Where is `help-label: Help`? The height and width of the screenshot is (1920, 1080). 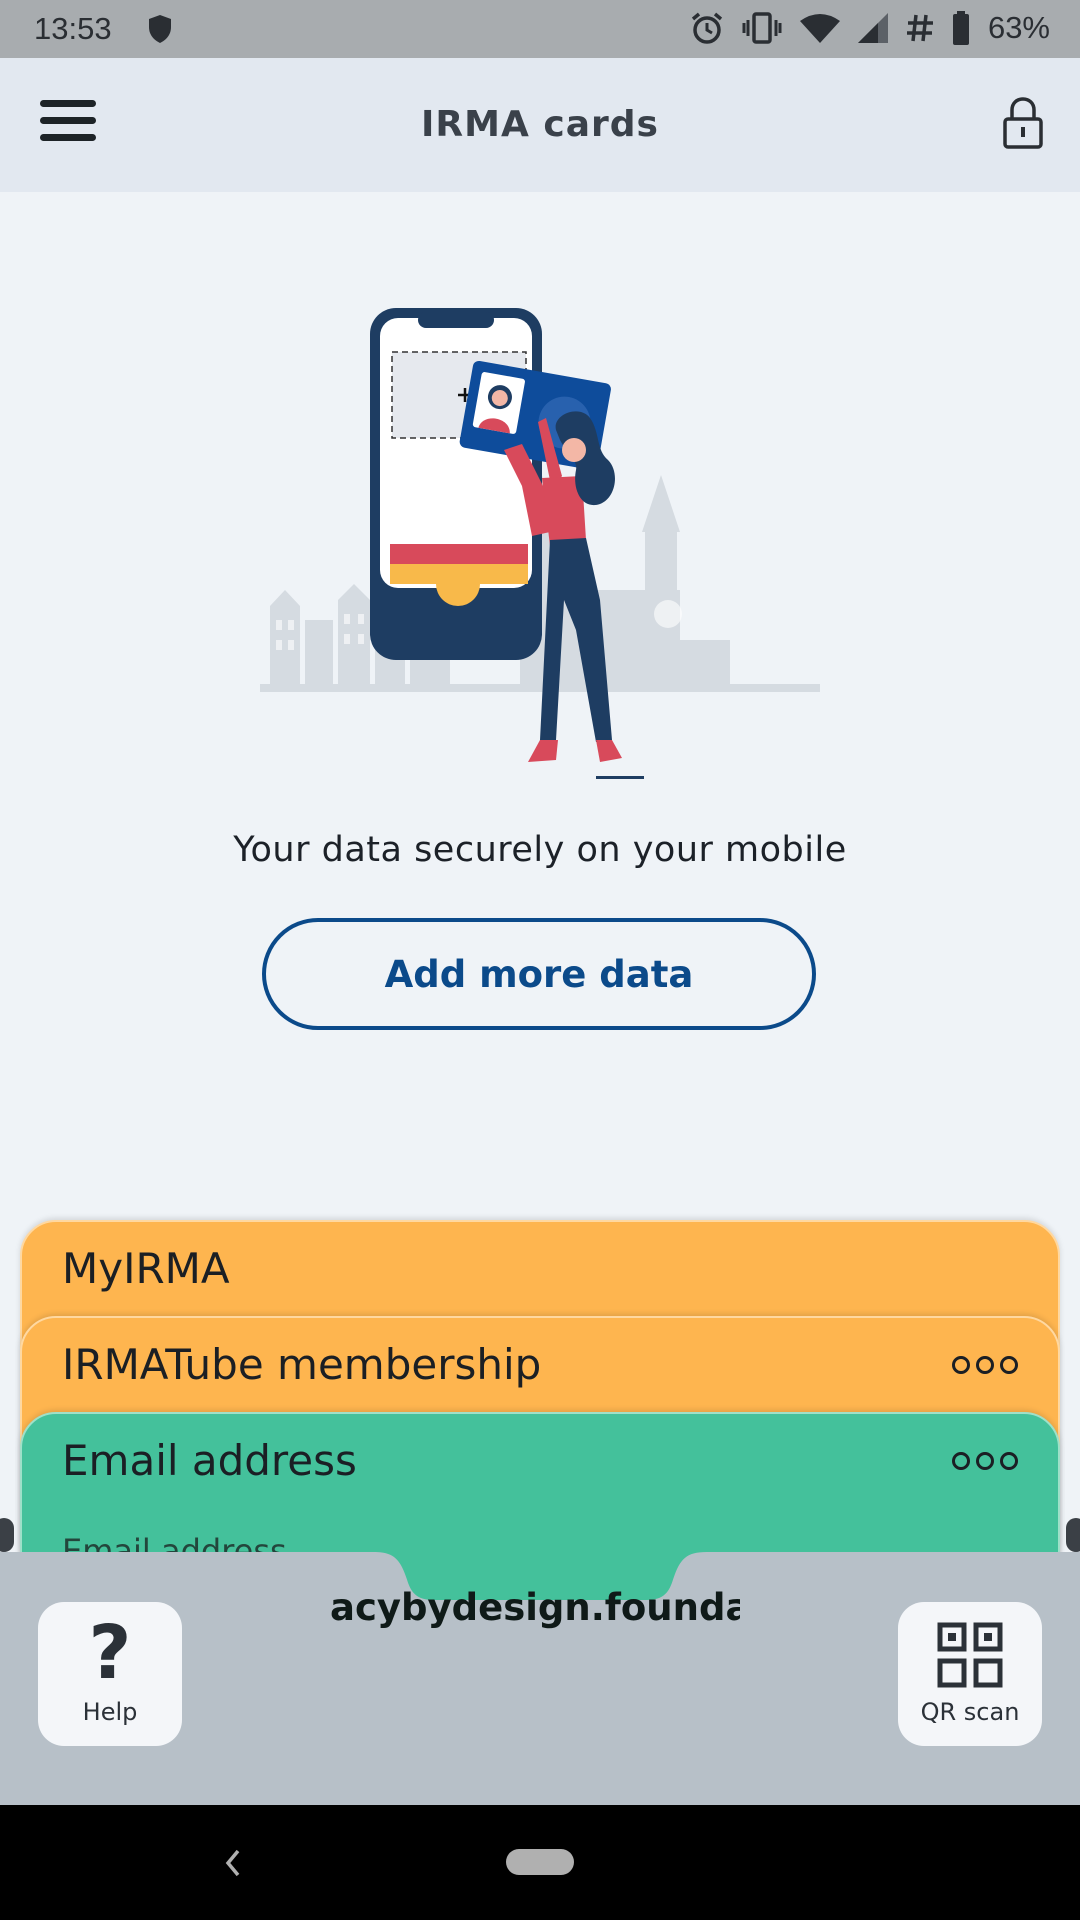
help-label: Help is located at coordinates (110, 1712).